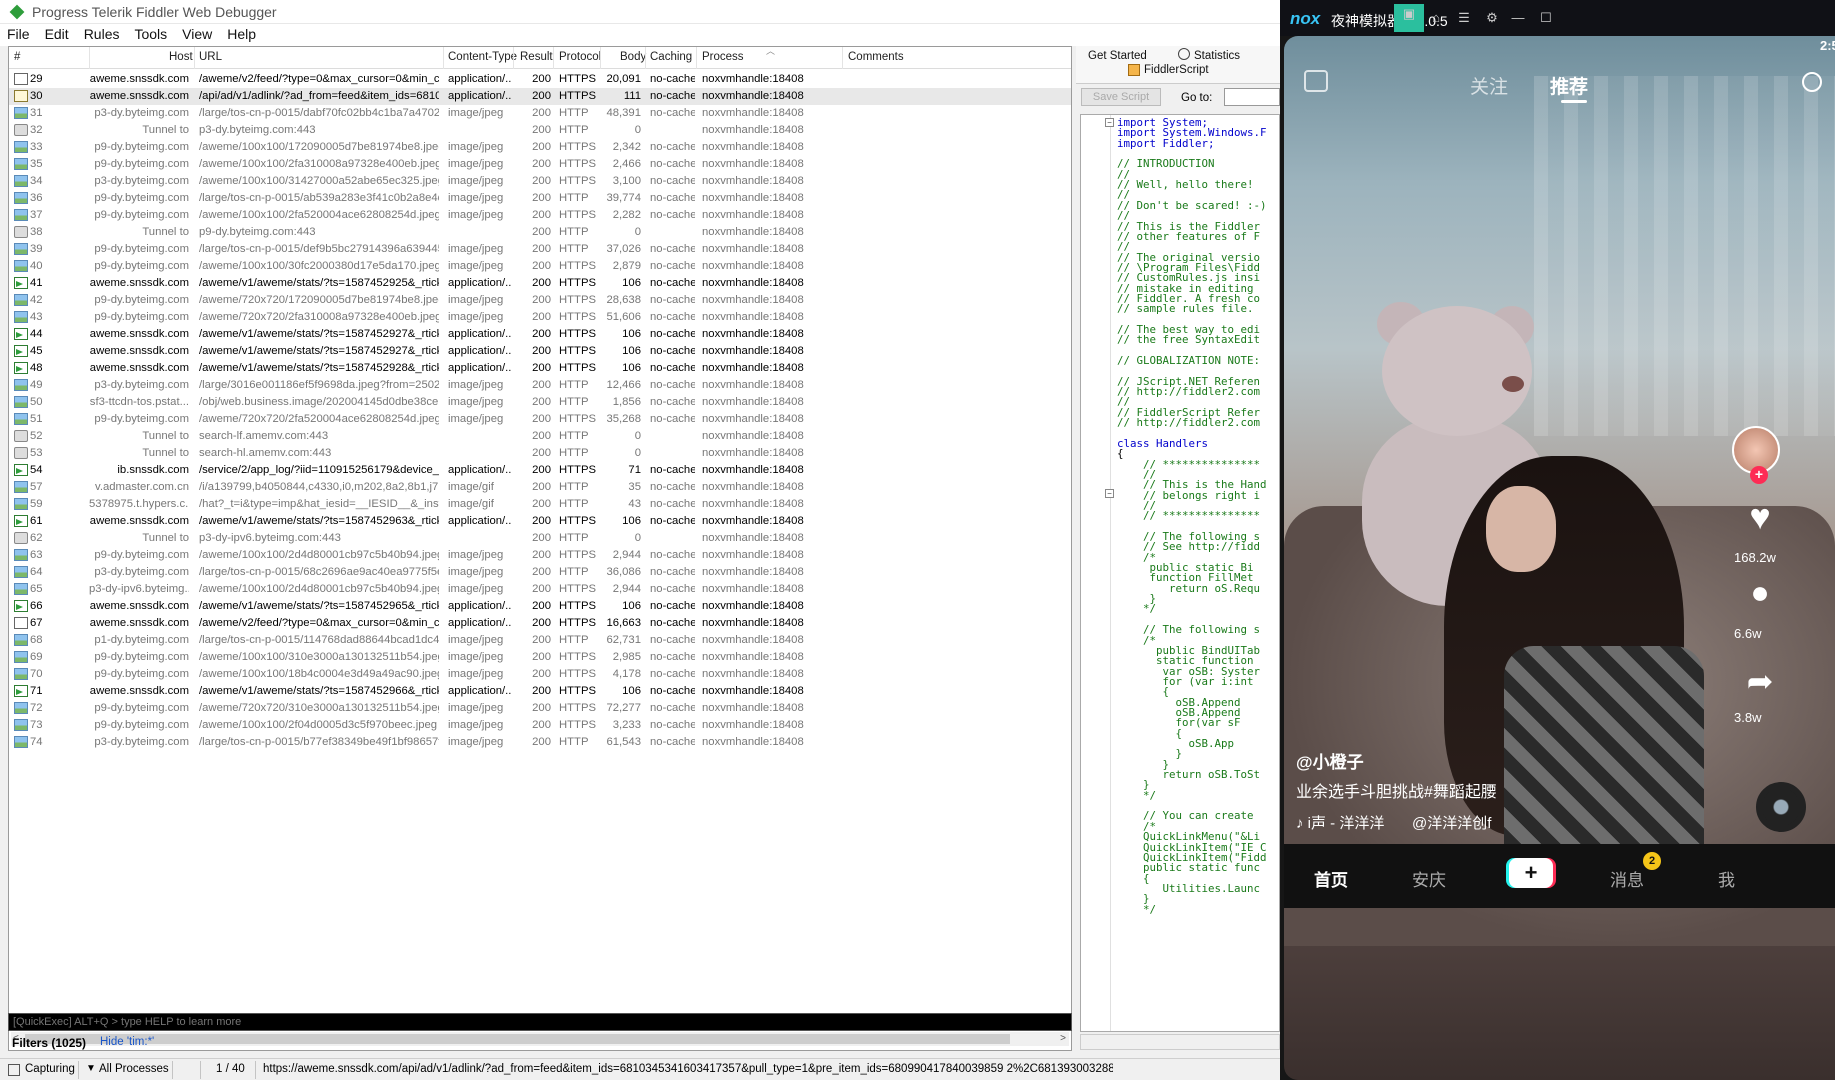  Describe the element at coordinates (1217, 56) in the screenshot. I see `tab-statistics: Statistics` at that location.